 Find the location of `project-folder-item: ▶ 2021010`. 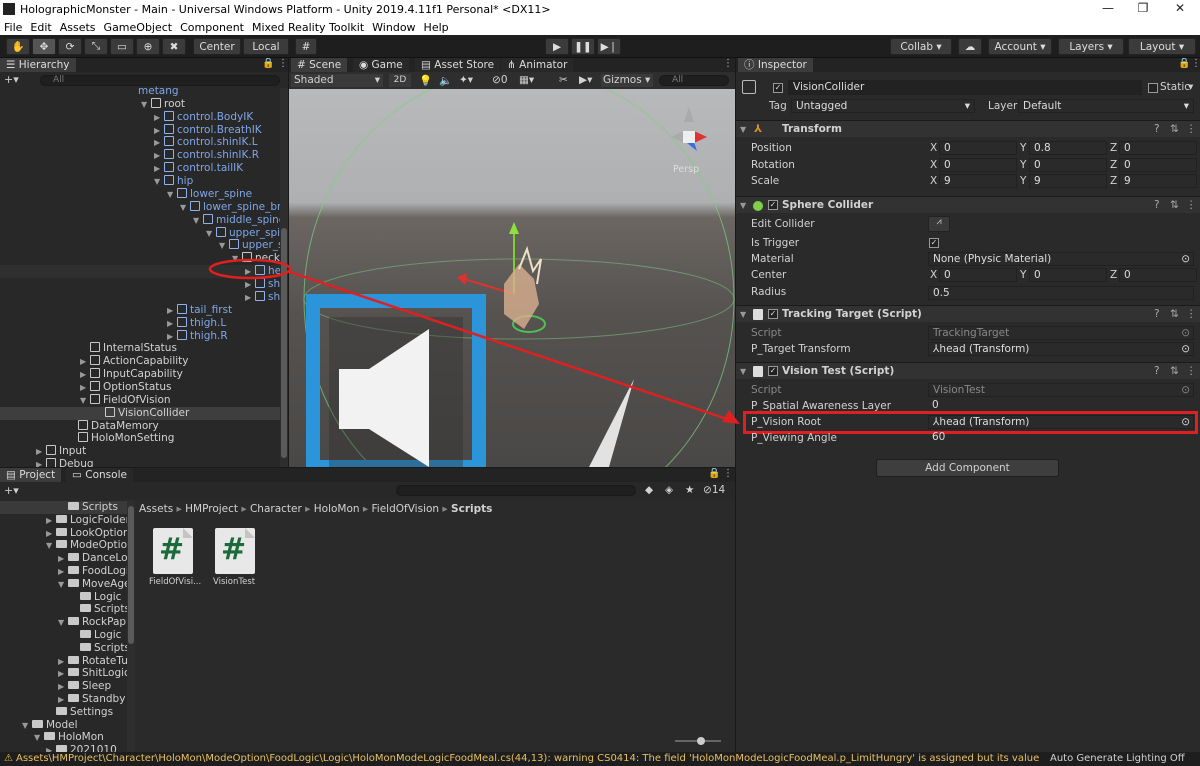

project-folder-item: ▶ 2021010 is located at coordinates (81, 748).